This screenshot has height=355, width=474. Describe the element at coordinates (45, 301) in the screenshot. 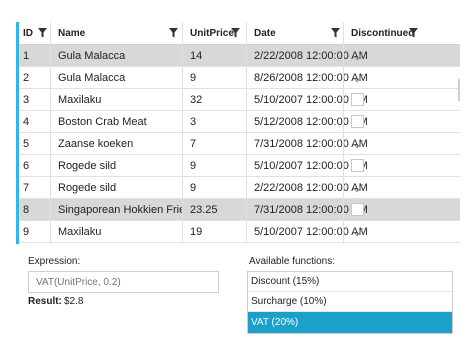

I see `result-label: Result:` at that location.